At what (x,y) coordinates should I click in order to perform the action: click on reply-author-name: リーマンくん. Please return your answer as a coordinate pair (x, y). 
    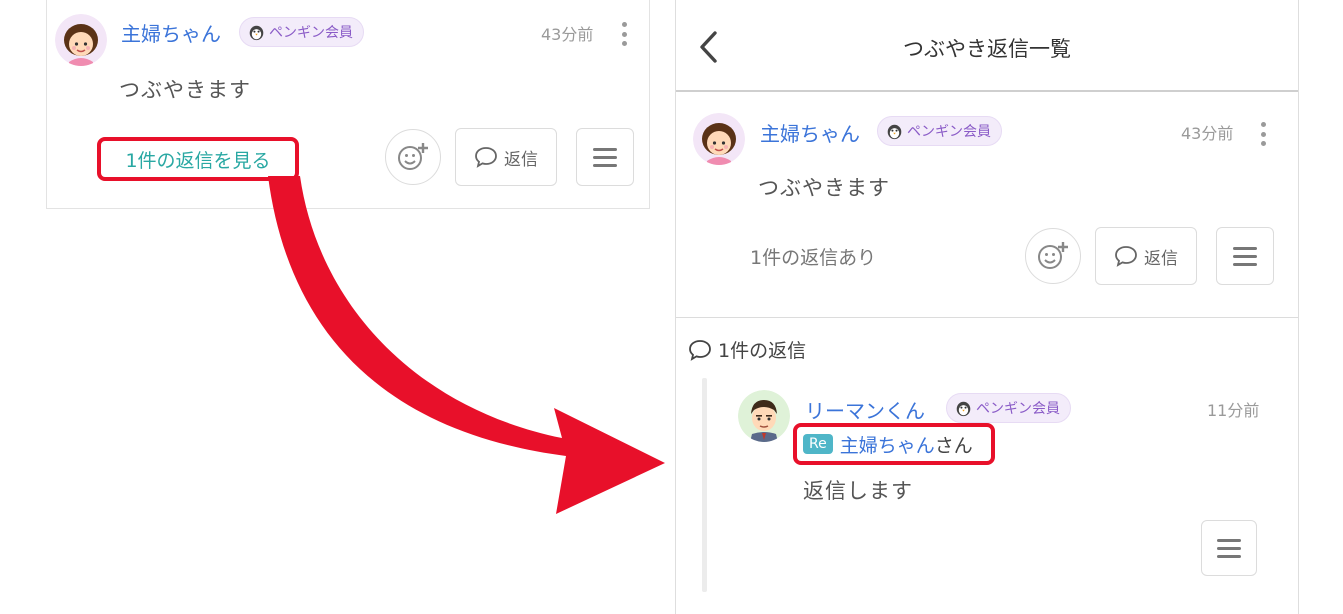
    Looking at the image, I should click on (865, 409).